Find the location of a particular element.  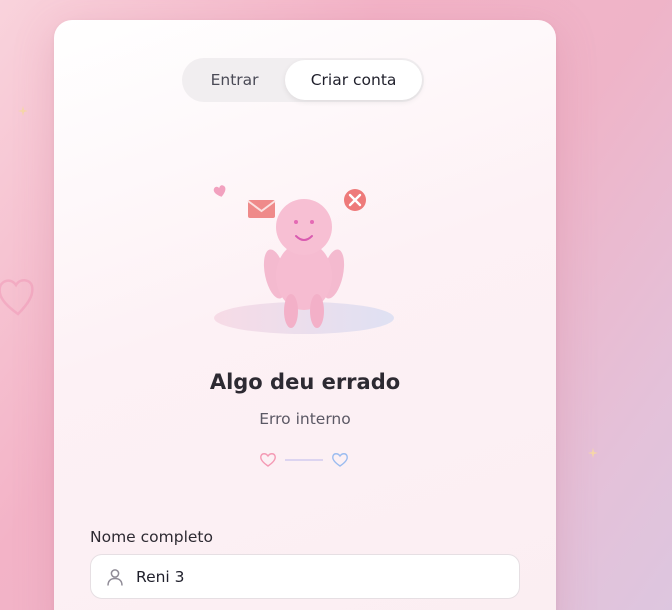

heart-divider is located at coordinates (304, 460).